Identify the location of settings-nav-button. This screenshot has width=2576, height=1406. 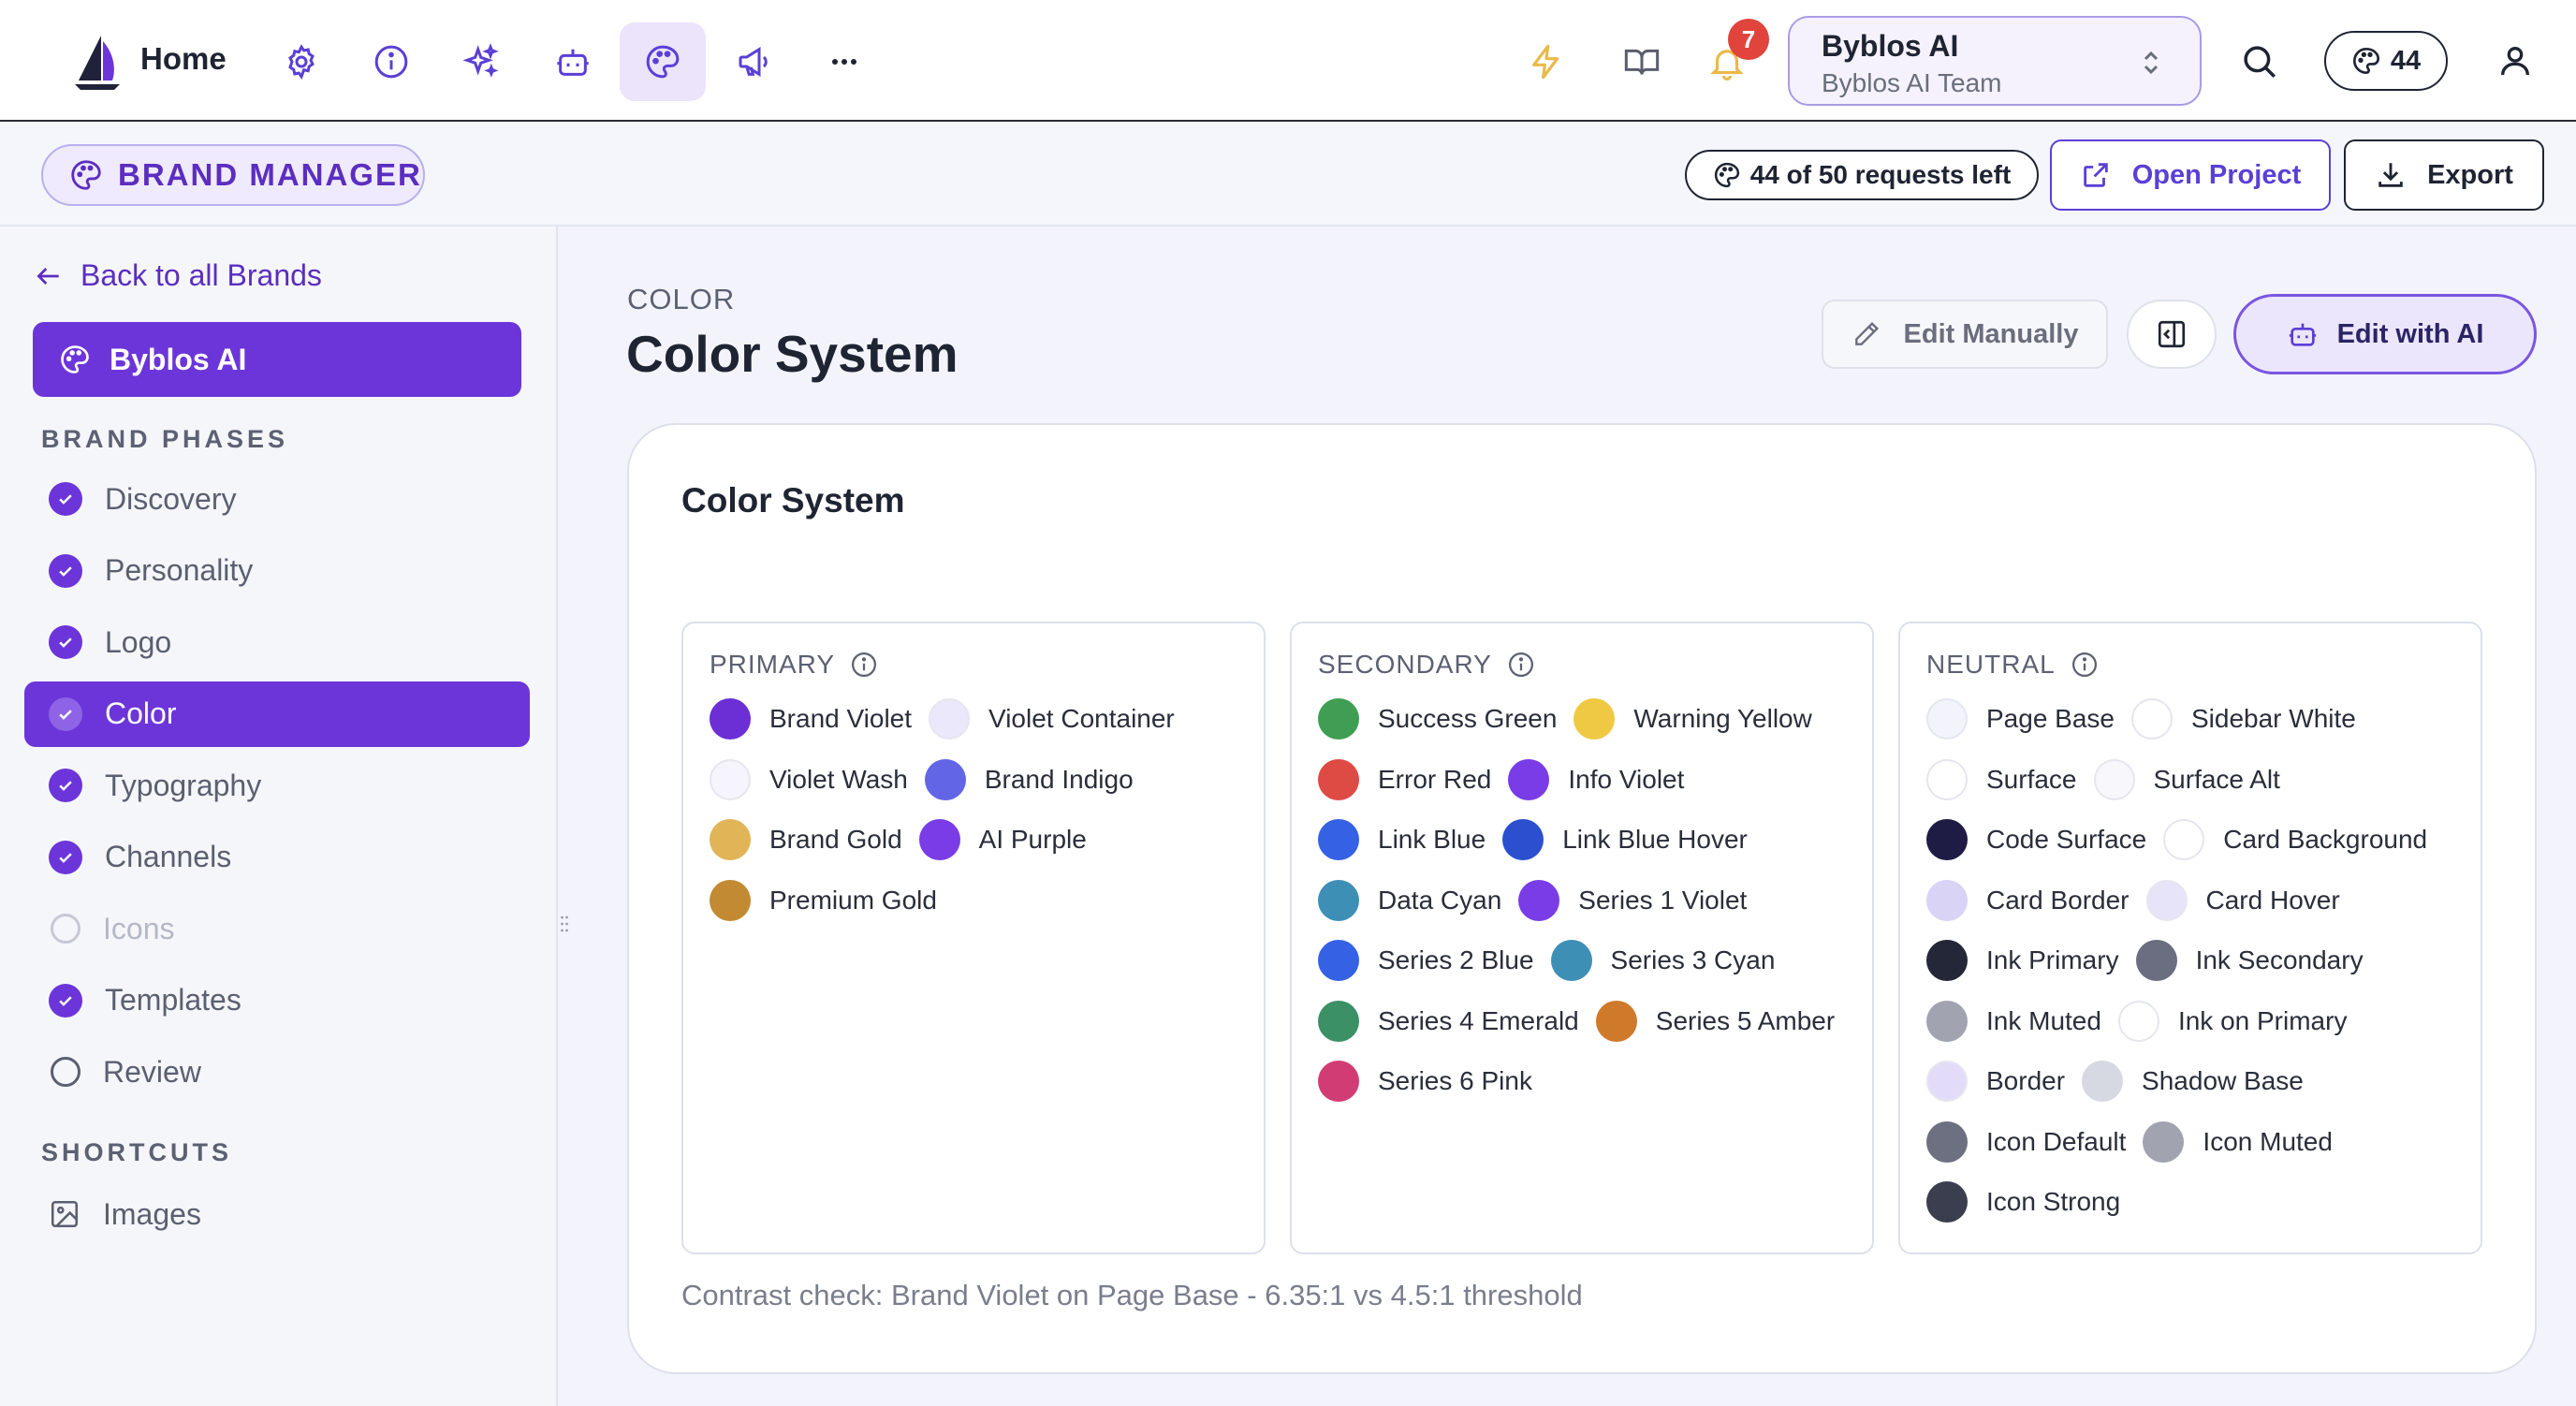
(301, 61).